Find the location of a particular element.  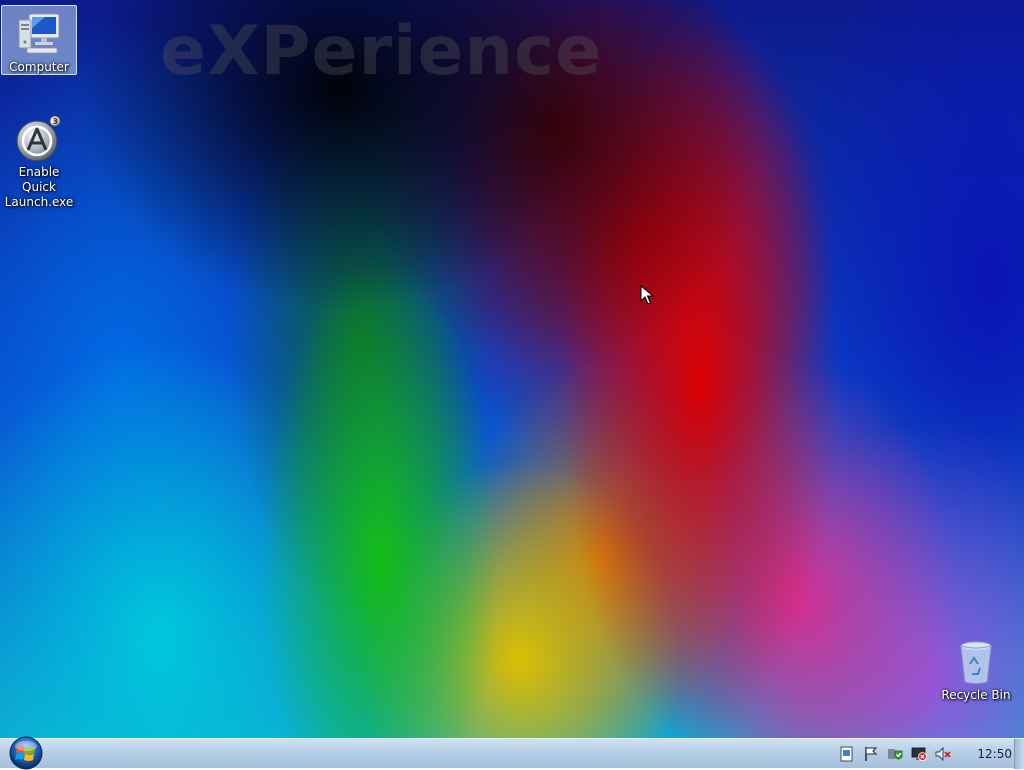

security-shield-icon is located at coordinates (895, 754).